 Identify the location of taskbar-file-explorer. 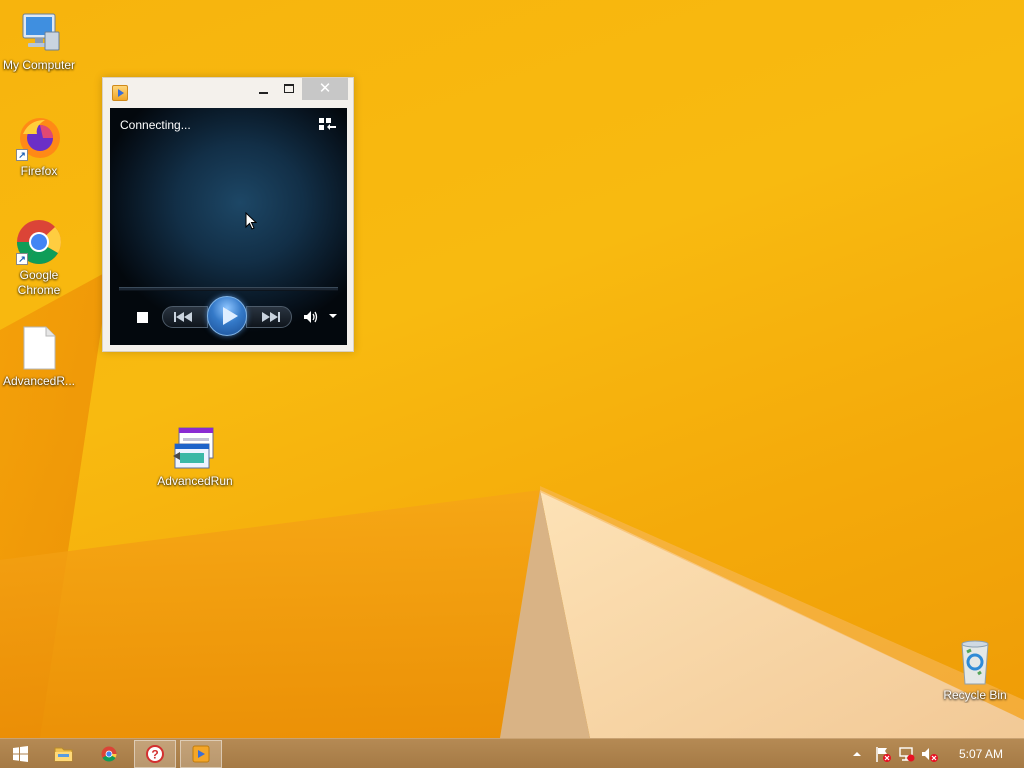
(63, 754).